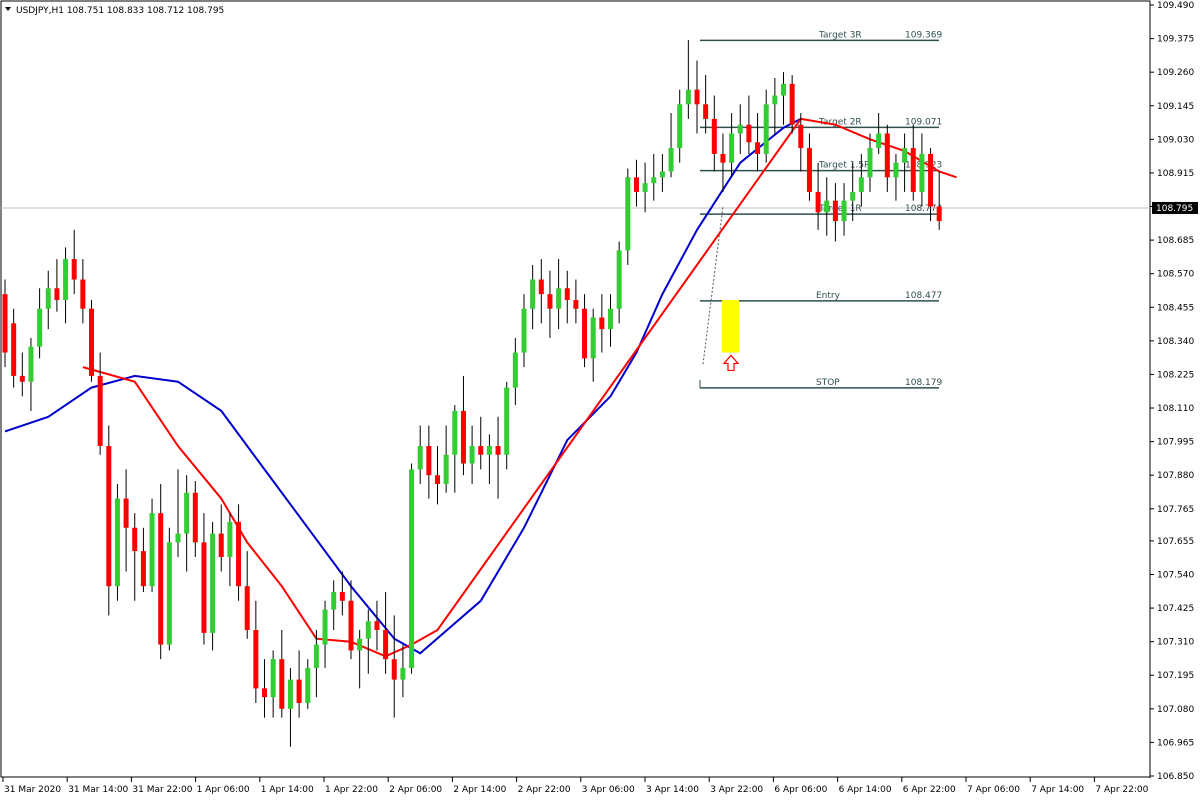 The width and height of the screenshot is (1200, 805). What do you see at coordinates (1175, 676) in the screenshot?
I see `y-tick-label: 107.195` at bounding box center [1175, 676].